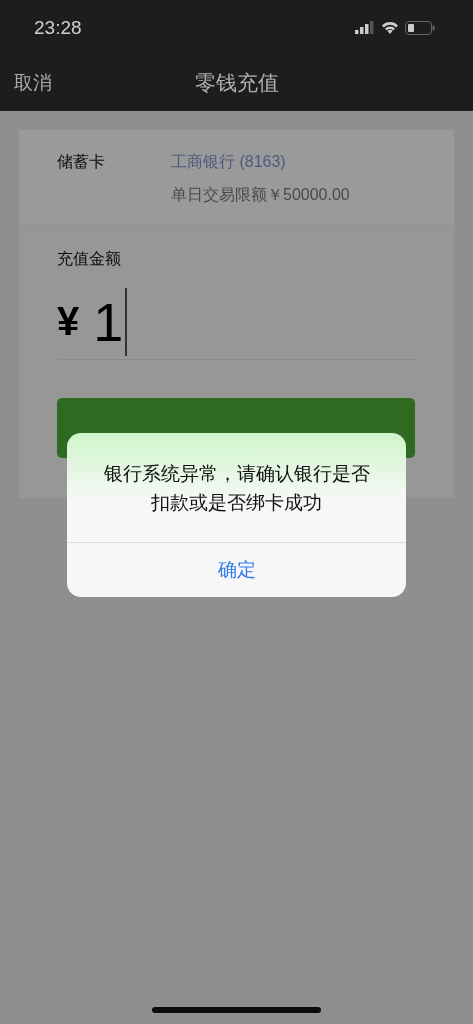 Image resolution: width=473 pixels, height=1024 pixels. I want to click on amount-label: 充值金额, so click(89, 259).